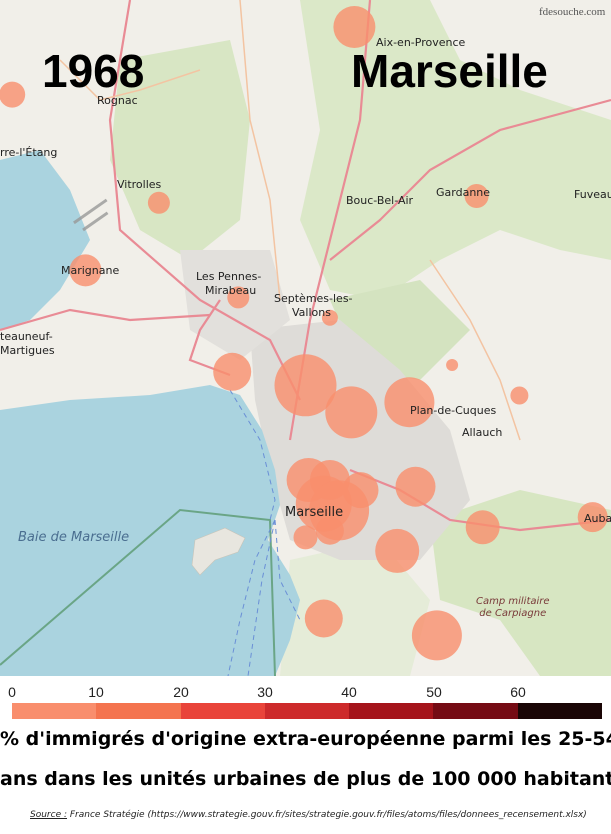 Image resolution: width=611 pixels, height=834 pixels. What do you see at coordinates (482, 432) in the screenshot?
I see `place-label-allauch: Allauch` at bounding box center [482, 432].